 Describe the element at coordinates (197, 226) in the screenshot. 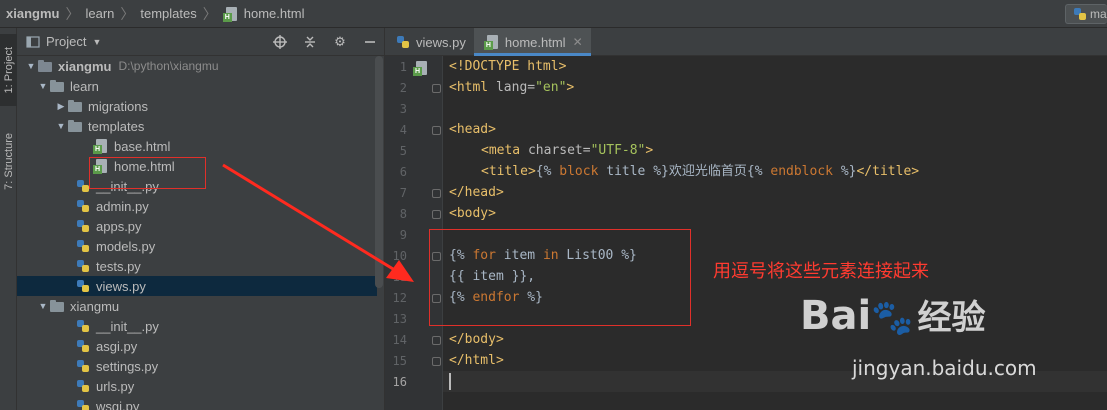

I see `tree-item-apps-py: apps.py` at that location.